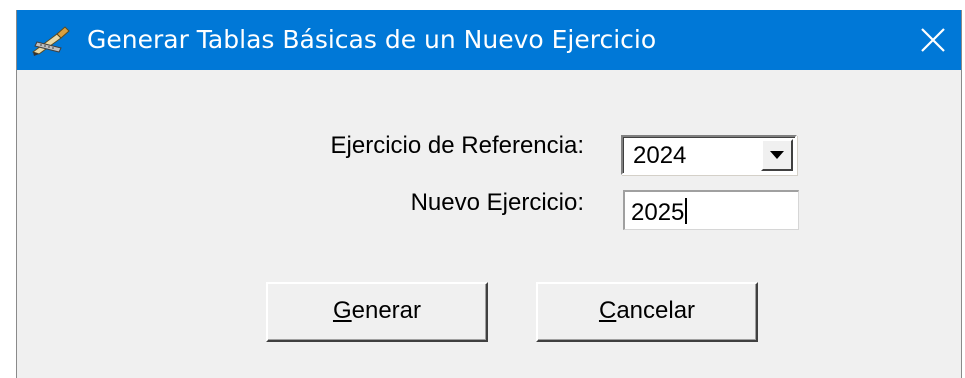 The height and width of the screenshot is (378, 965). I want to click on close-icon, so click(933, 40).